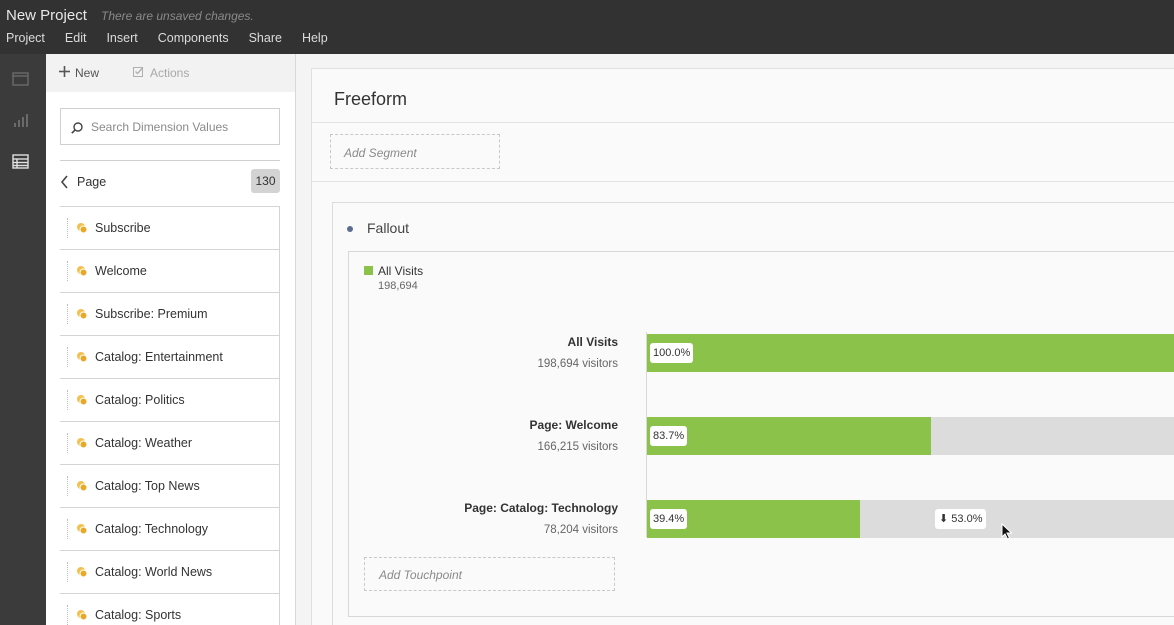  Describe the element at coordinates (159, 357) in the screenshot. I see `list-item-label: Catalog: Entertainment` at that location.